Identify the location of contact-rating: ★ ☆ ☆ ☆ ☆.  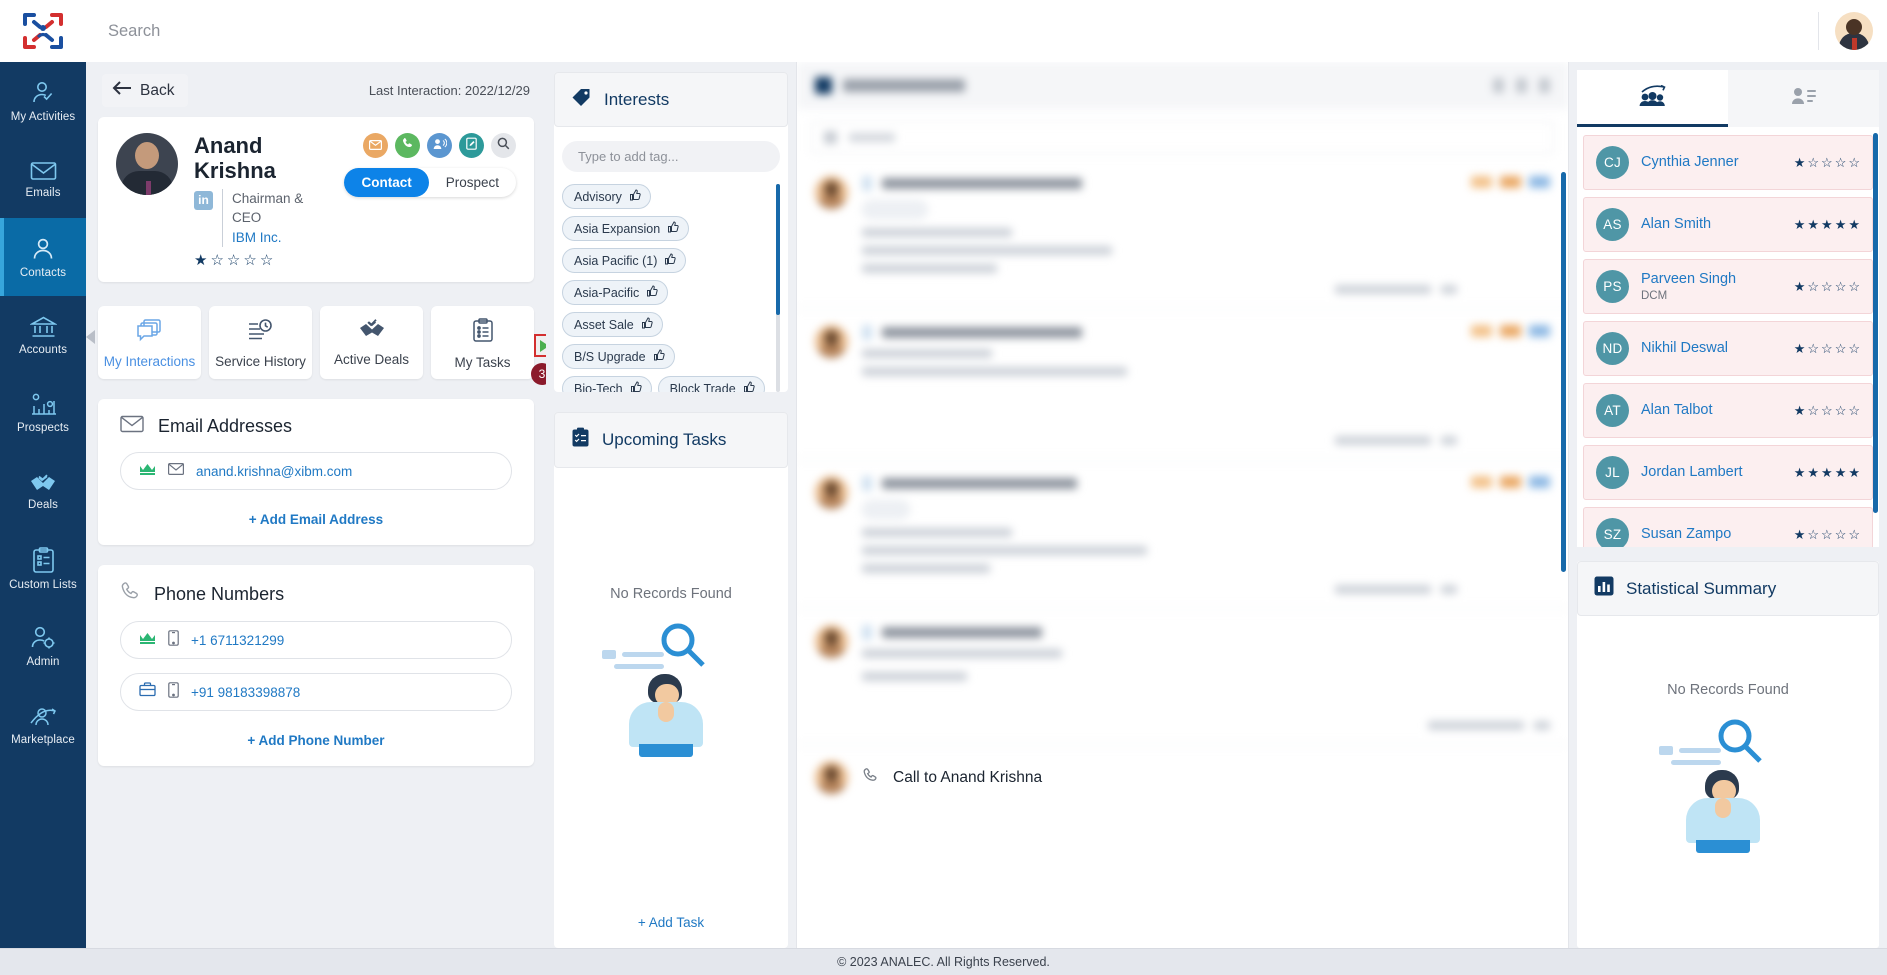
(261, 260).